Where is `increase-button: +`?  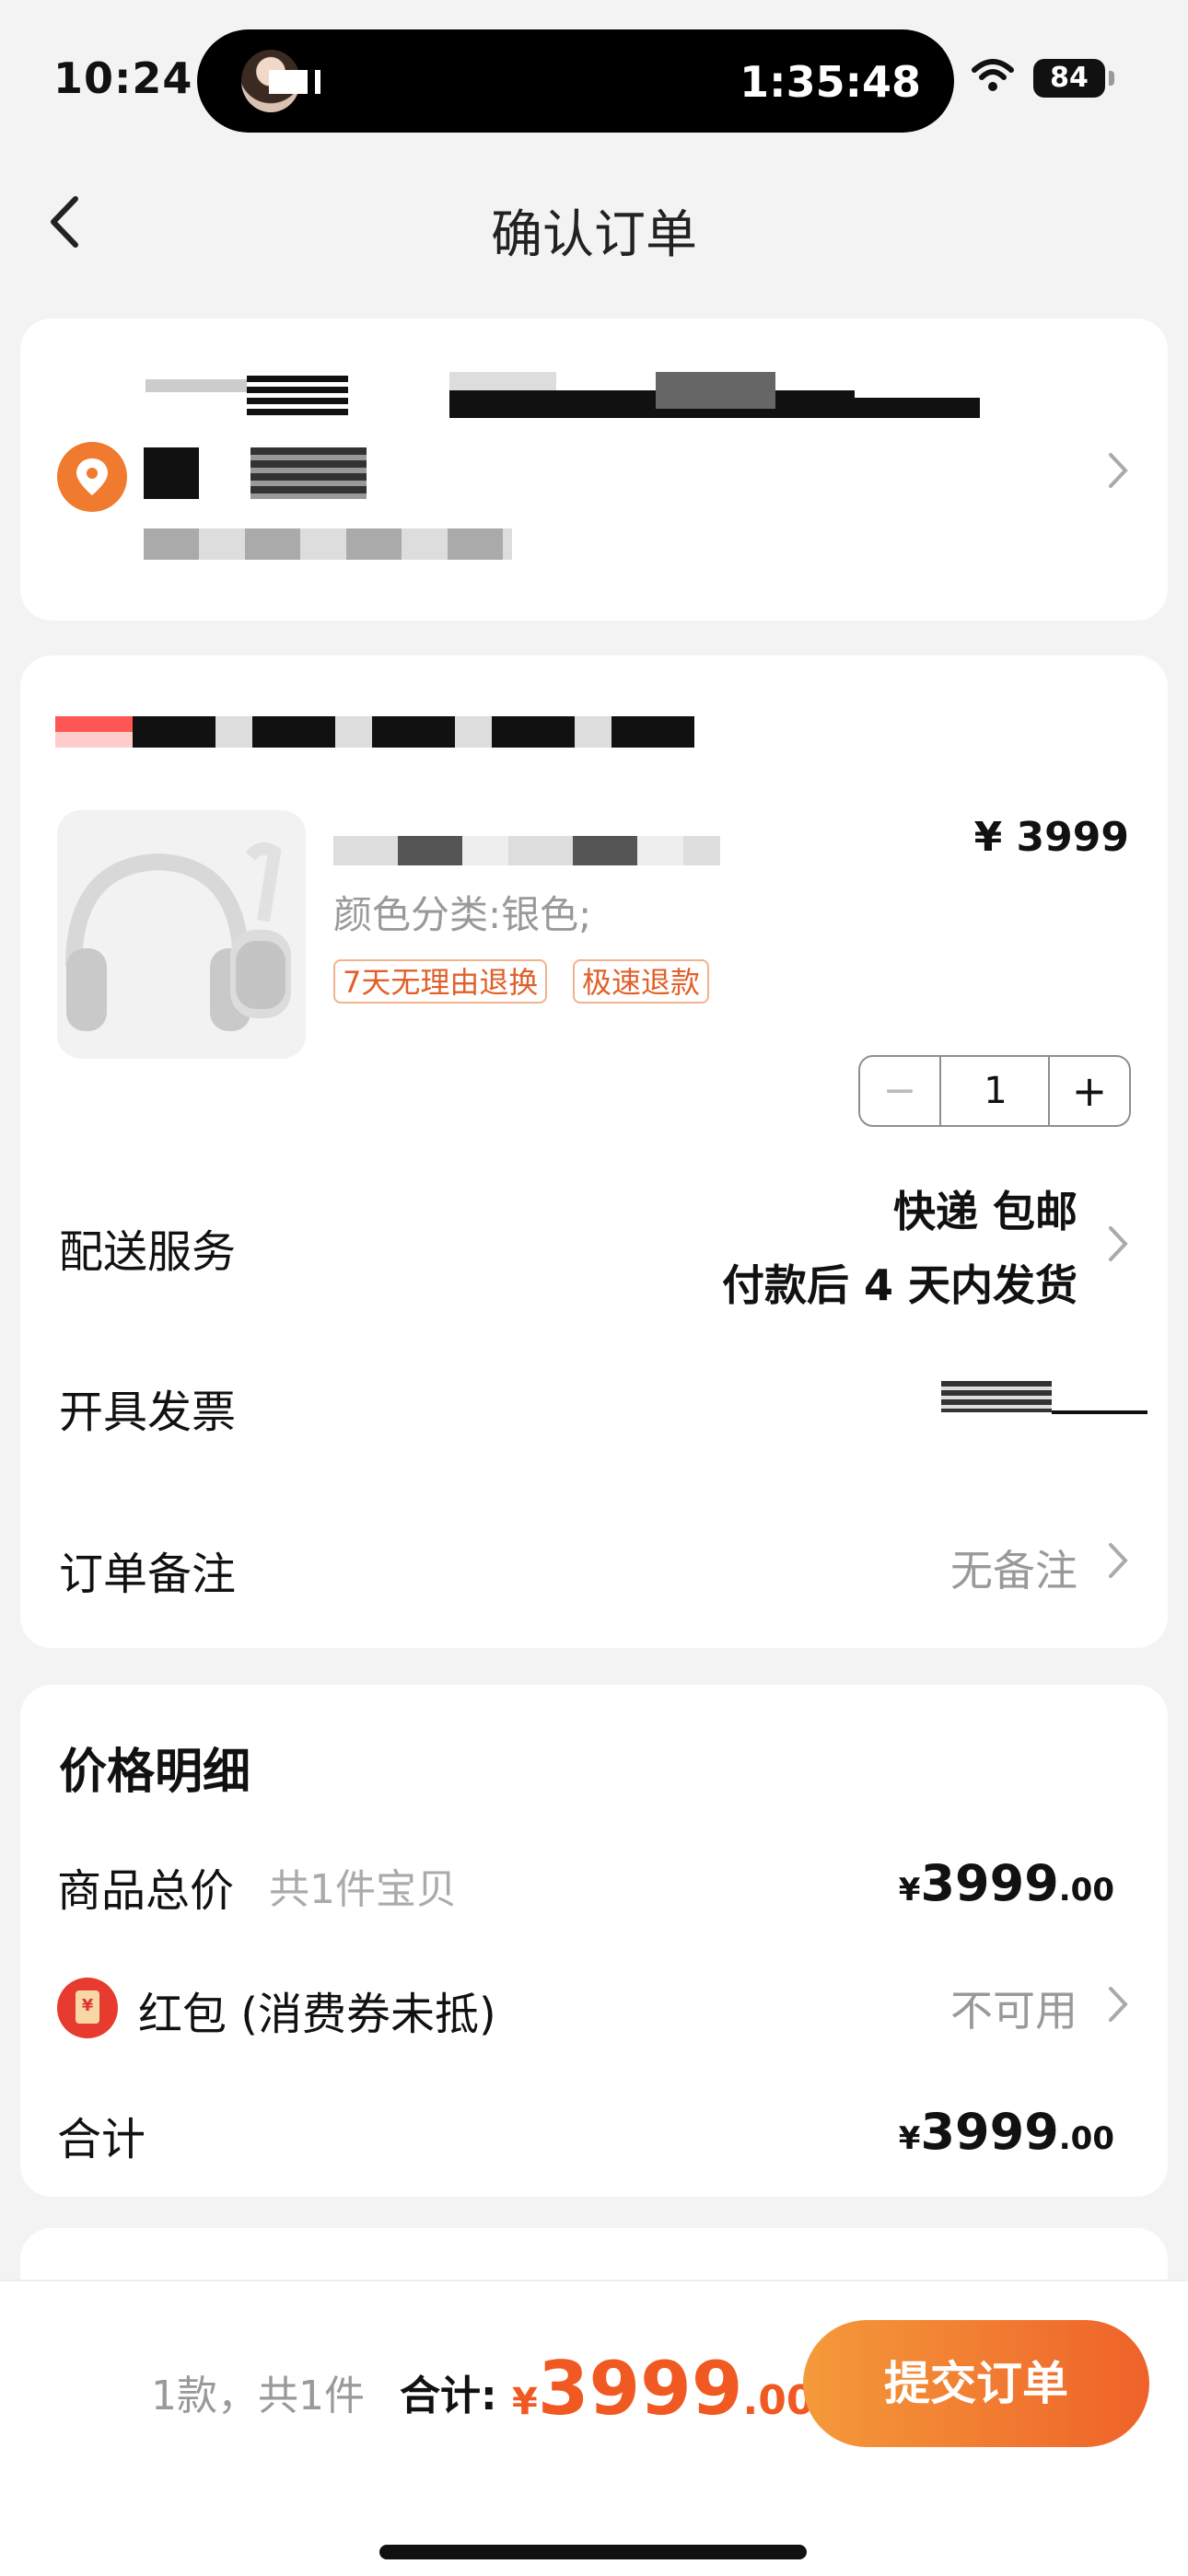
increase-button: + is located at coordinates (1088, 1091).